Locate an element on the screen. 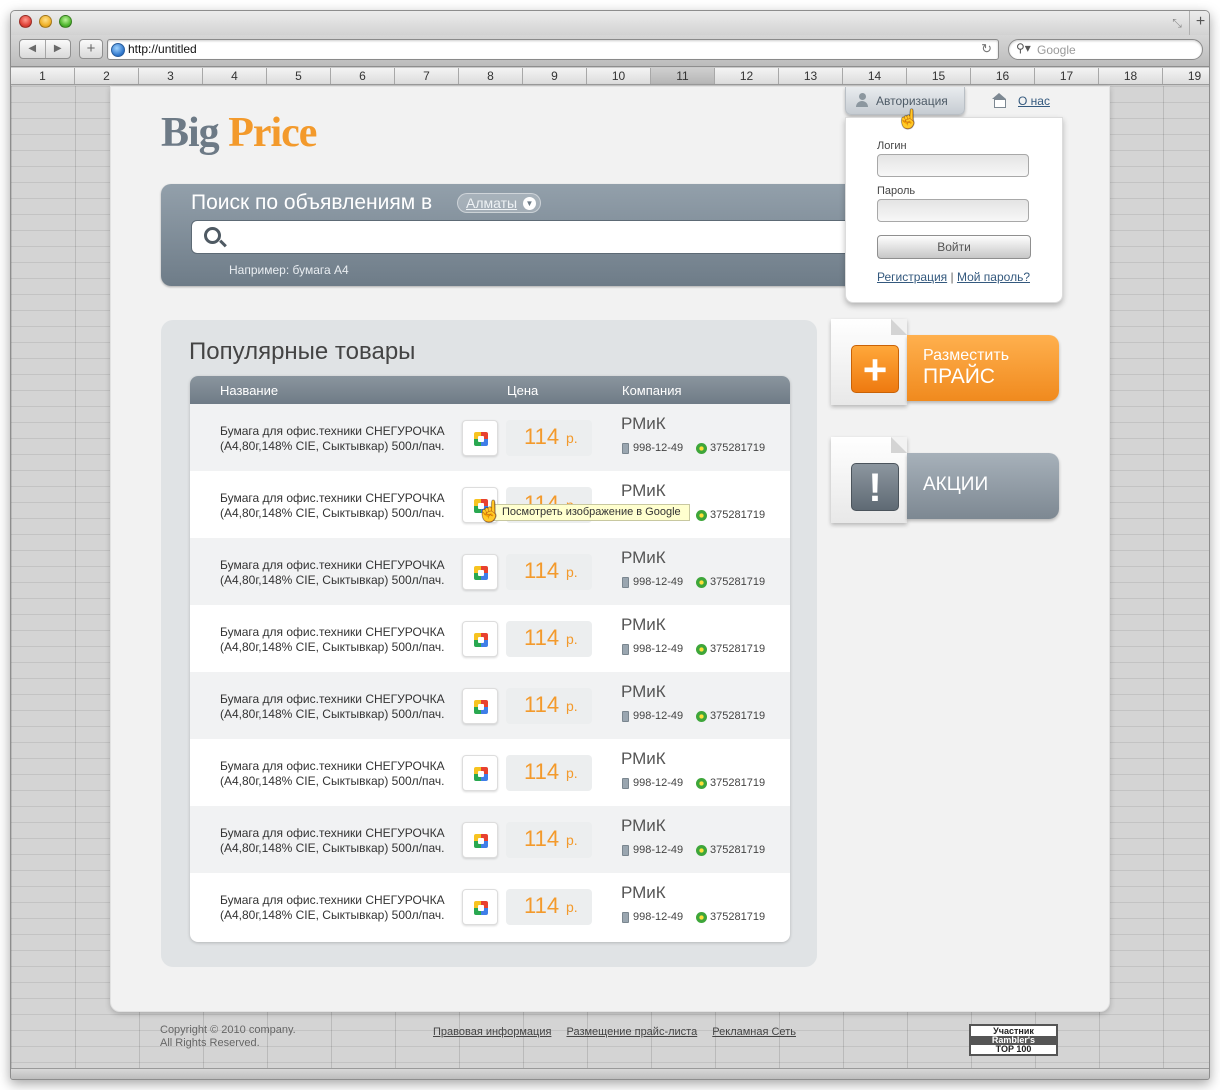  reload-icon: ↻ is located at coordinates (986, 49).